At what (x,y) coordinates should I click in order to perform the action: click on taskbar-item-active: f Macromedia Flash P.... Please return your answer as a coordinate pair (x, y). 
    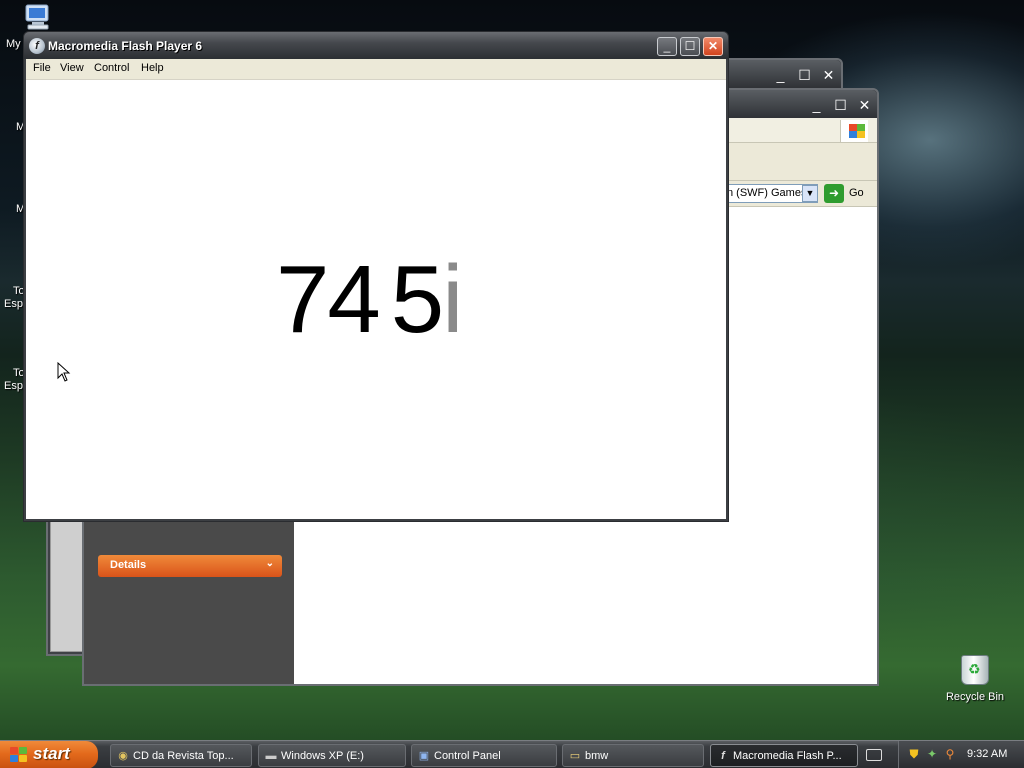
    Looking at the image, I should click on (784, 755).